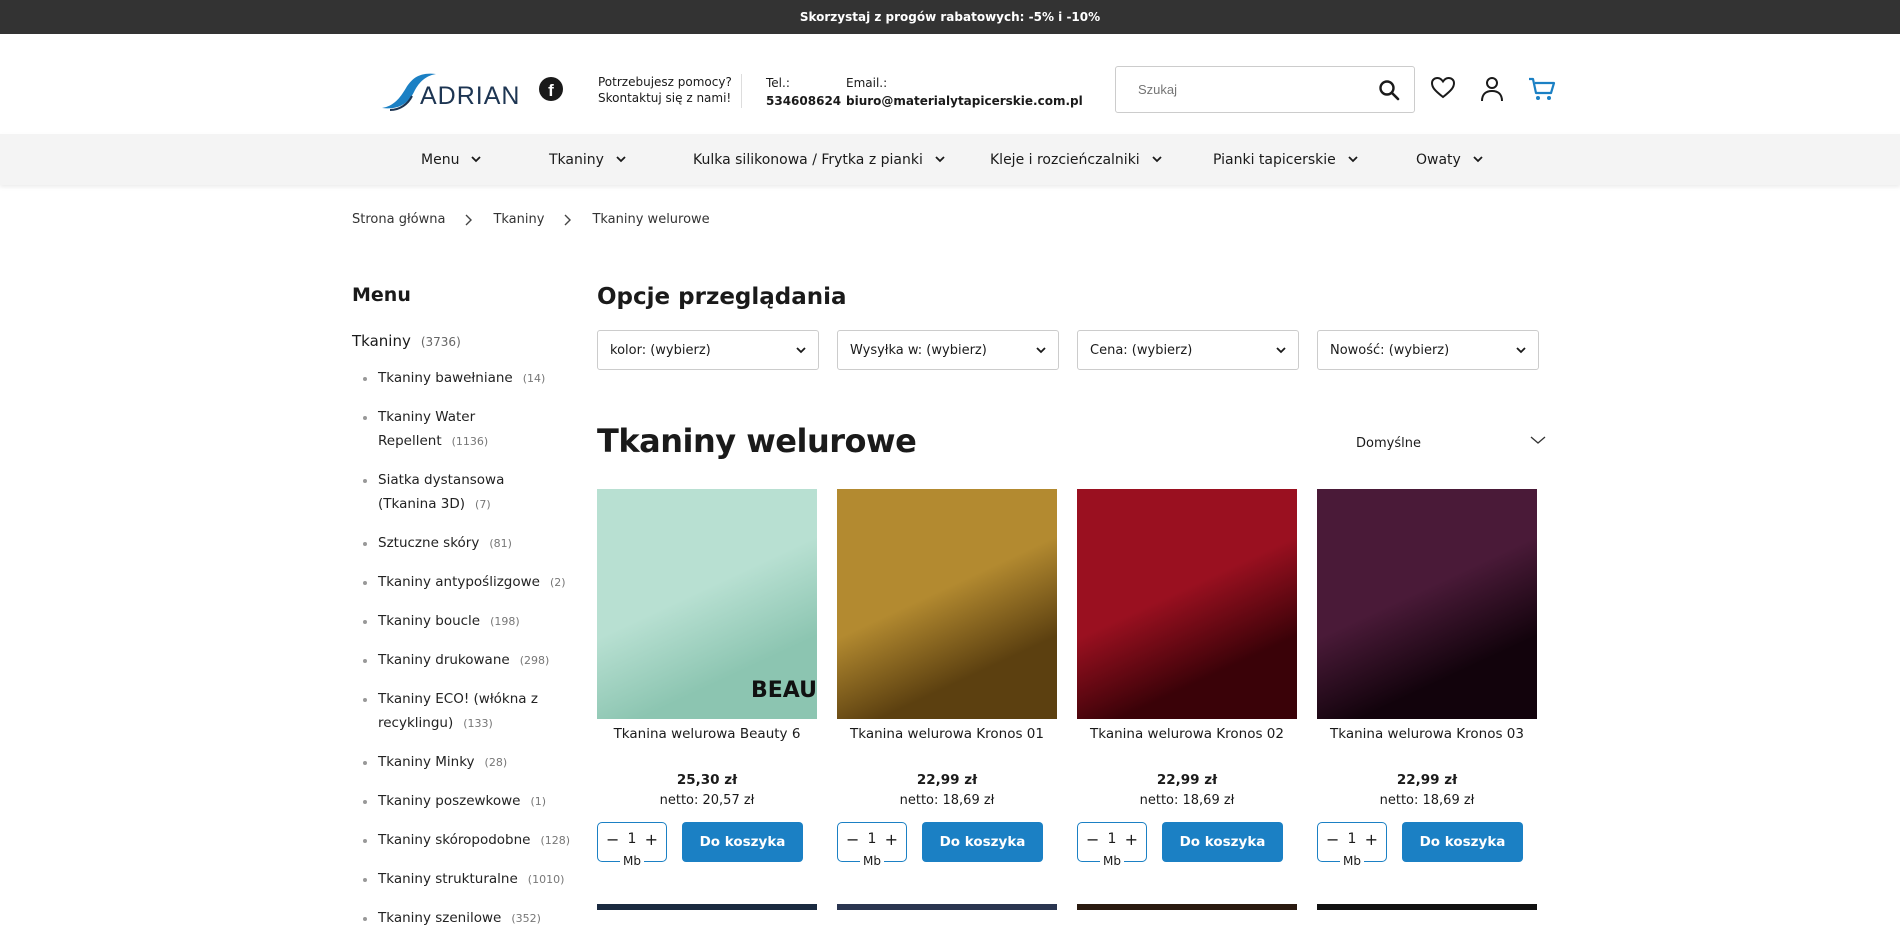 The width and height of the screenshot is (1900, 945). Describe the element at coordinates (707, 780) in the screenshot. I see `product-price: 25,30 zł` at that location.